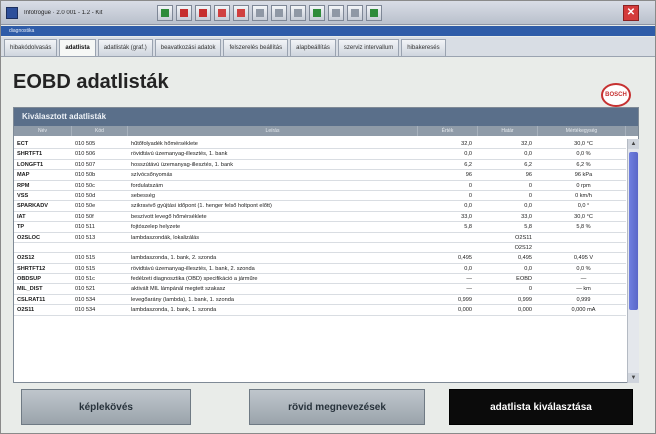 The height and width of the screenshot is (434, 656). I want to click on cell-code: 010 50c, so click(85, 185).